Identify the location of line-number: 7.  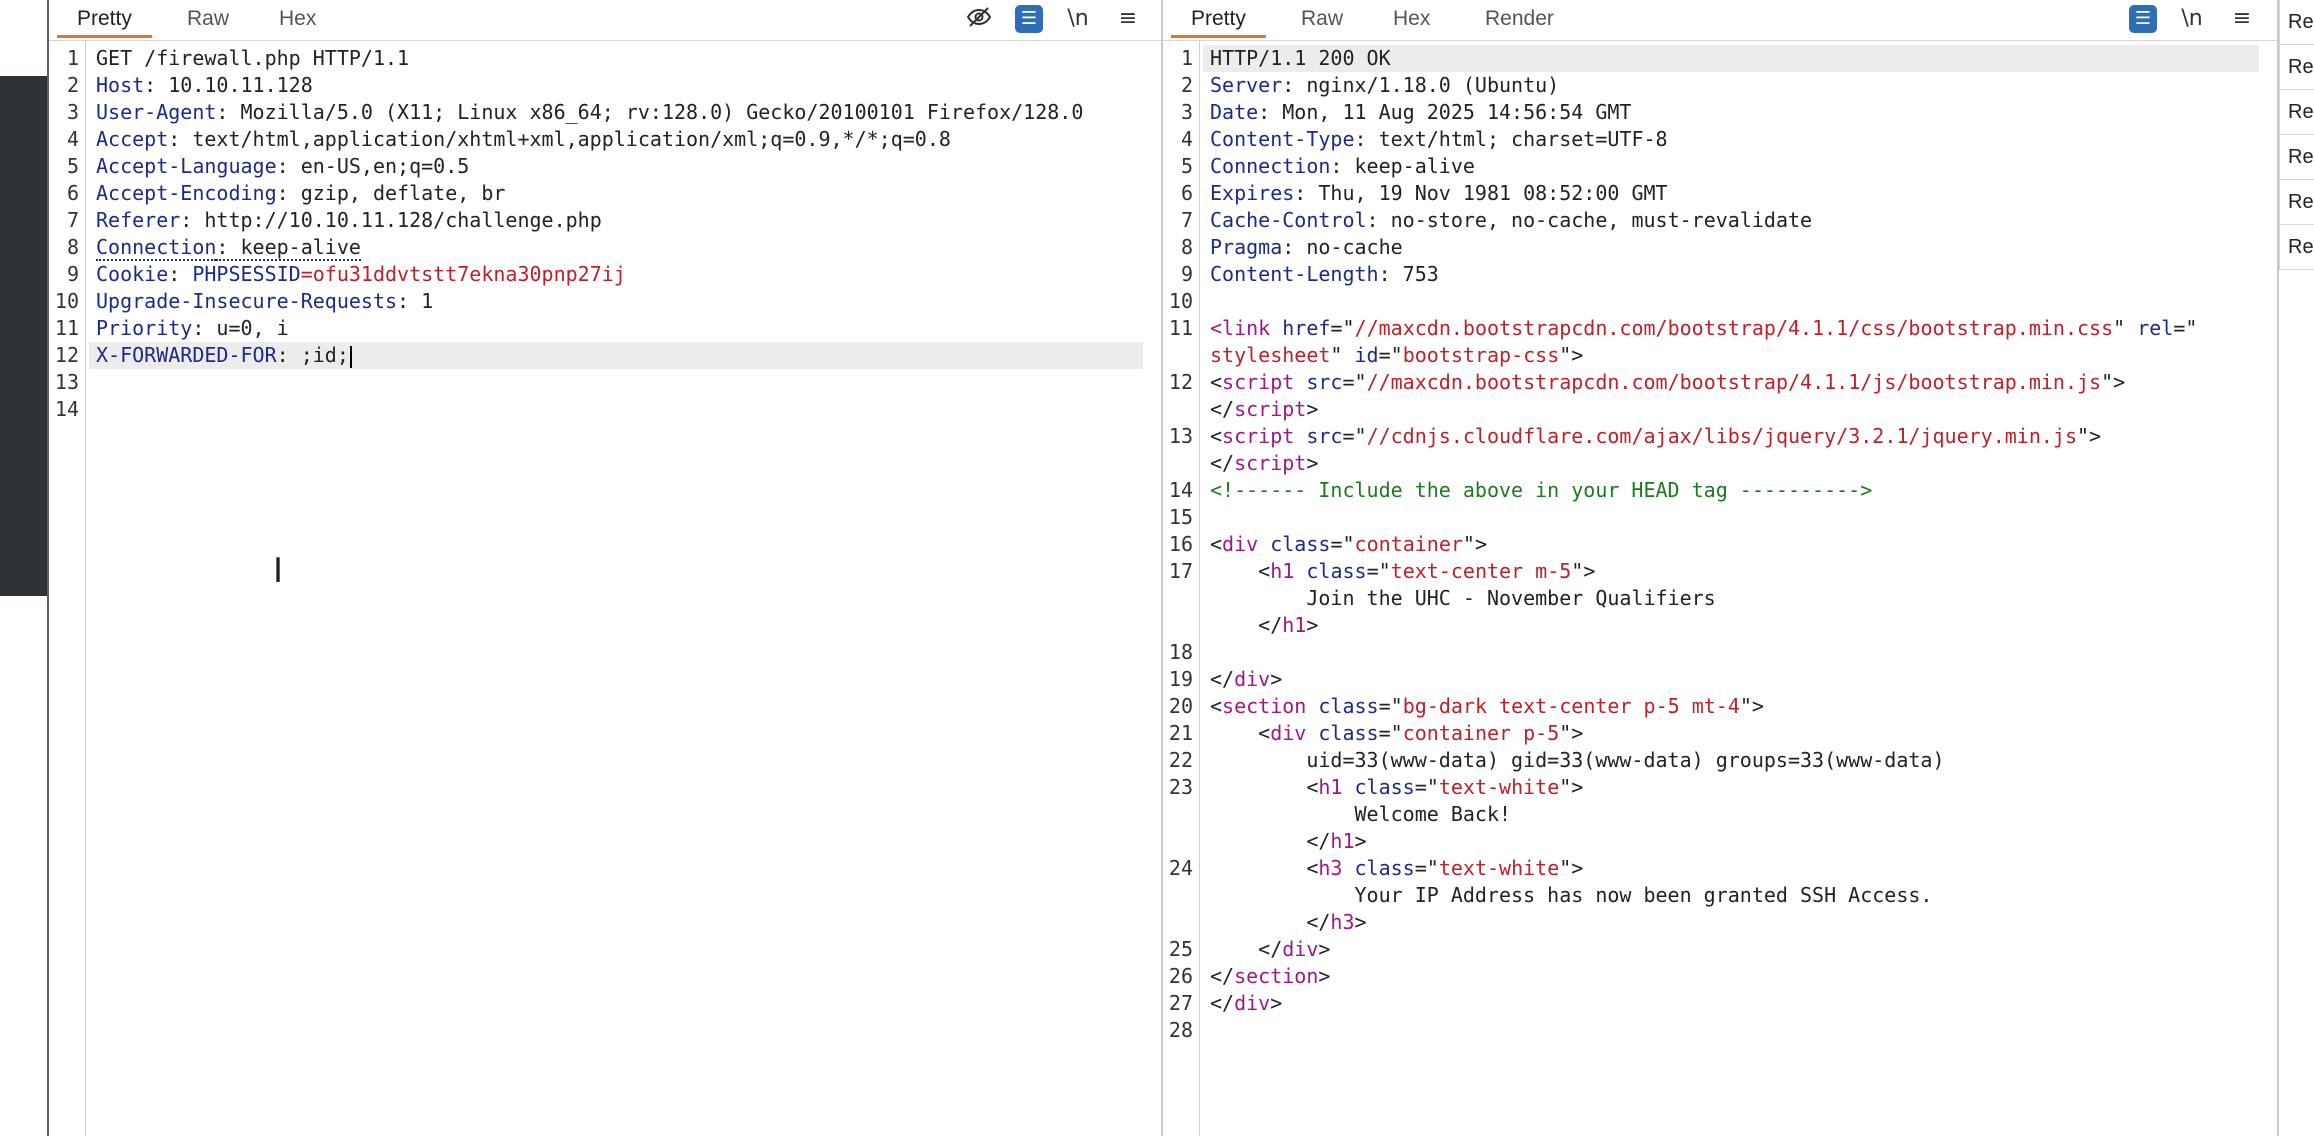
(72, 220).